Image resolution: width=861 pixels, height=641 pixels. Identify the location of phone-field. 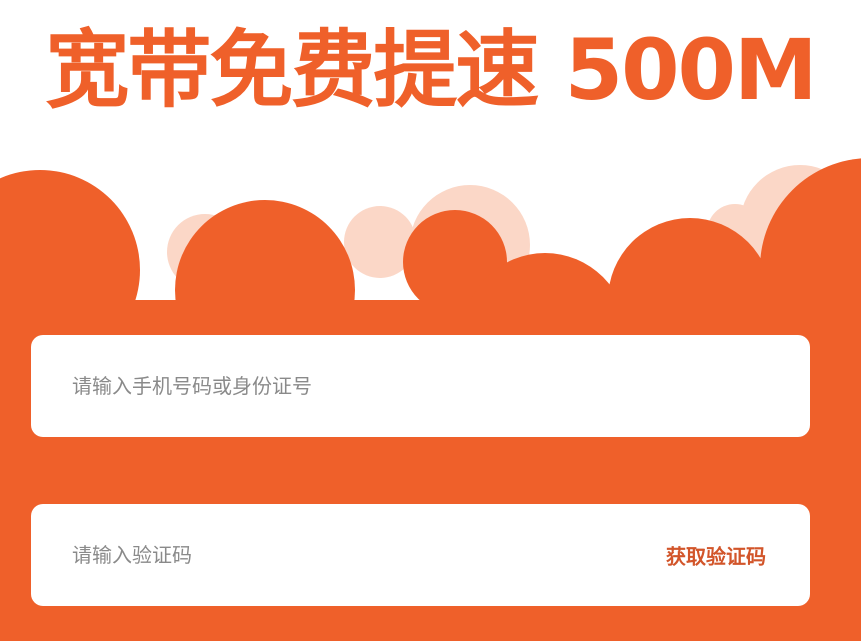
(420, 386).